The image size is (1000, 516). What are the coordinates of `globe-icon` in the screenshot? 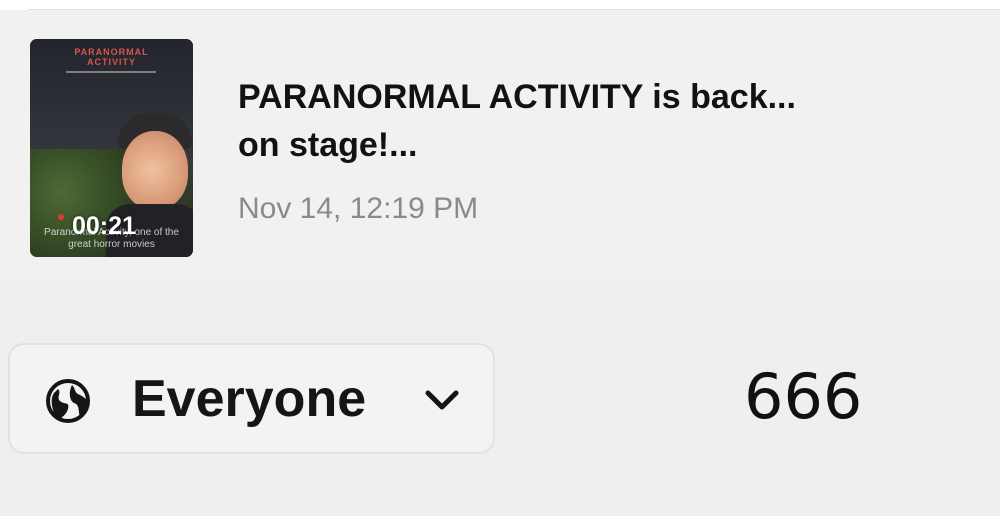 It's located at (68, 401).